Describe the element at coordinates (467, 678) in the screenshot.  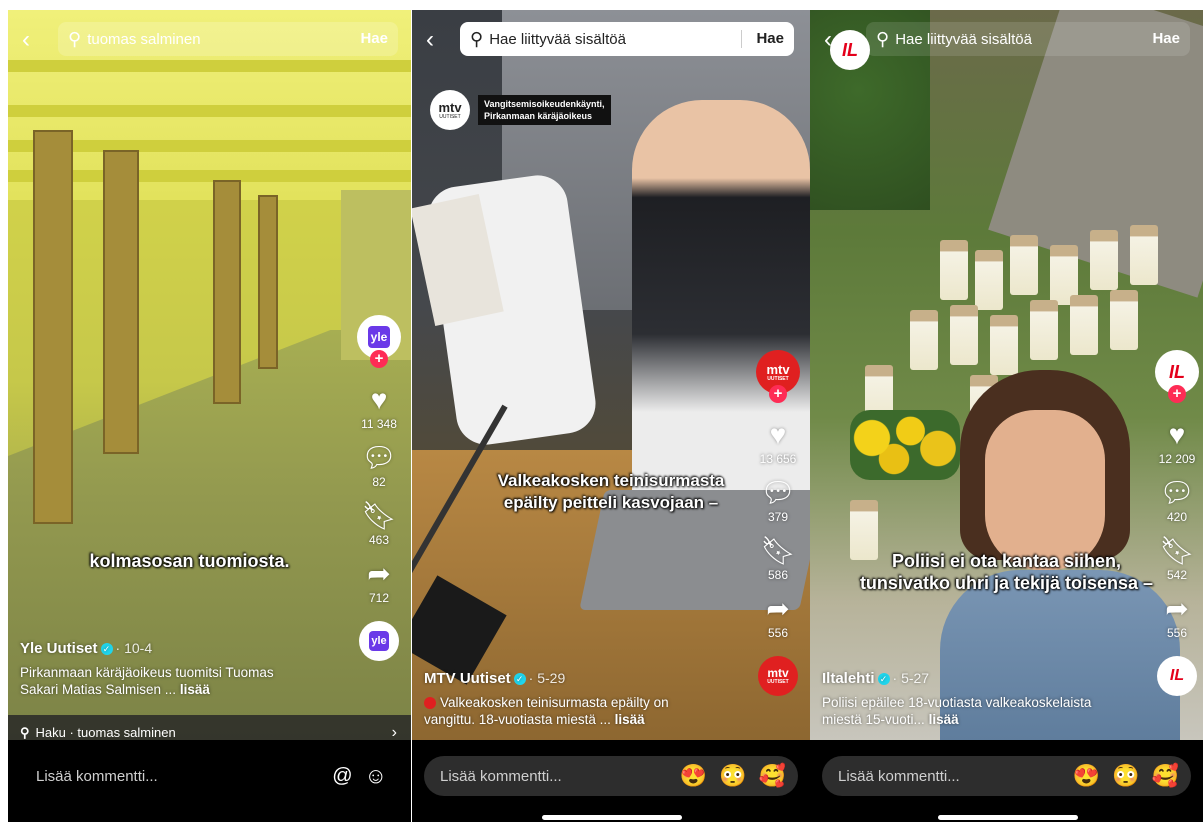
I see `author-name: MTV Uutiset` at that location.